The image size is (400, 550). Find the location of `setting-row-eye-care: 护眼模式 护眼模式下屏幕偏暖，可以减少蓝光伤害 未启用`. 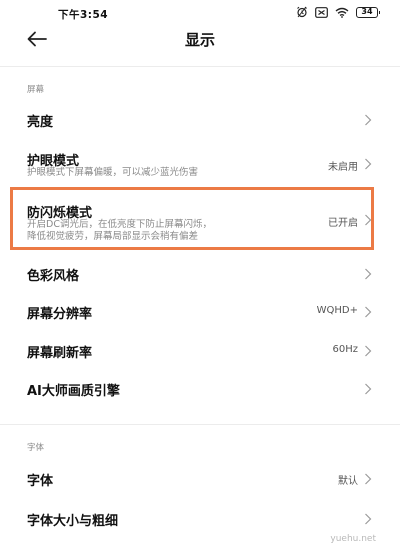

setting-row-eye-care: 护眼模式 护眼模式下屏幕偏暖，可以减少蓝光伤害 未启用 is located at coordinates (200, 164).